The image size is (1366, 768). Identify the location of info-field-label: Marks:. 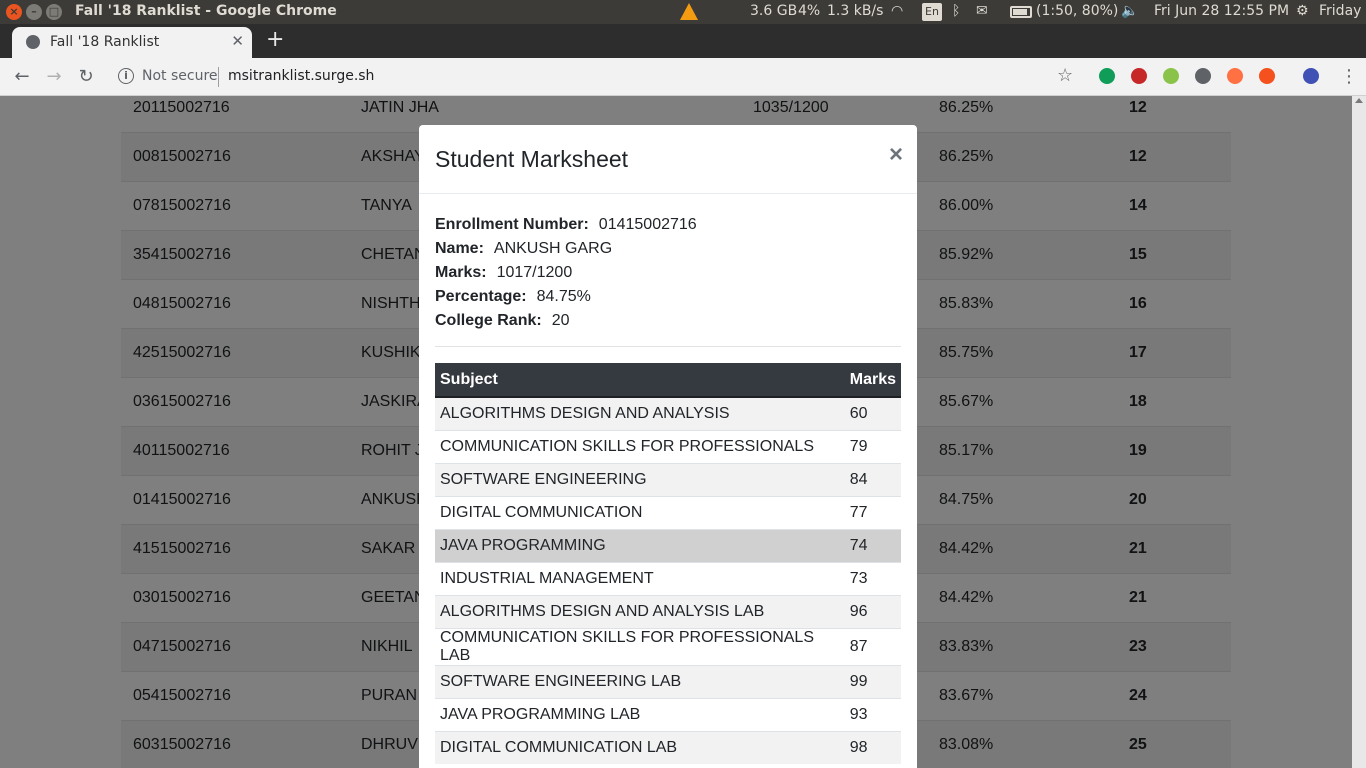
(461, 272).